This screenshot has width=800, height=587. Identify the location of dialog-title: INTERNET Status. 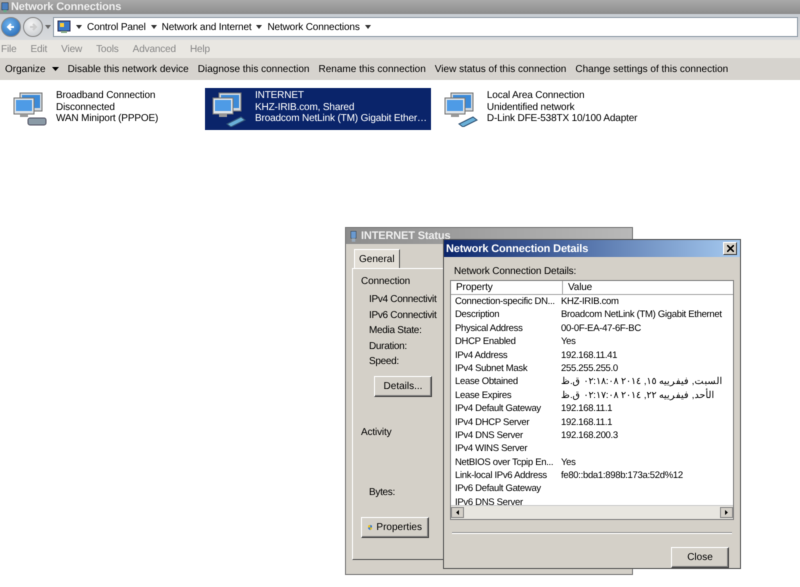
(405, 236).